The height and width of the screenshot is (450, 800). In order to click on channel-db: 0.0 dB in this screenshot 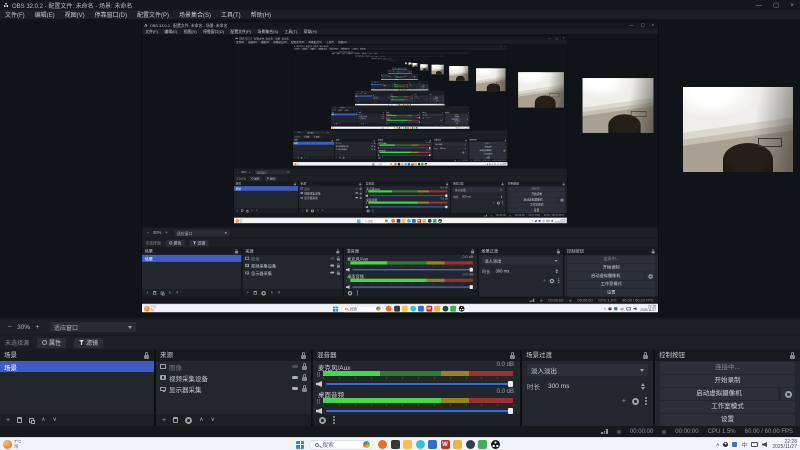, I will do `click(505, 365)`.